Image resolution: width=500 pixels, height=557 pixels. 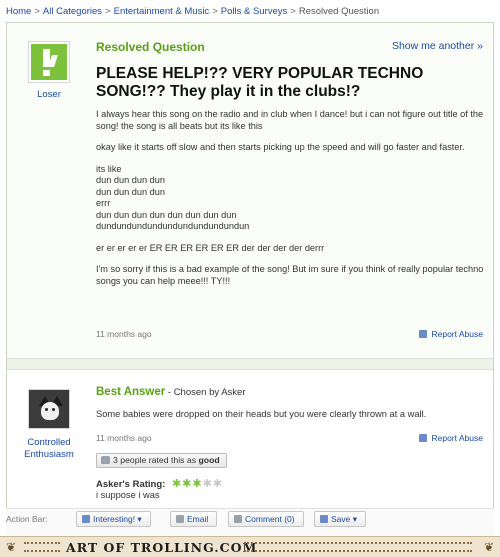 I want to click on comment-label: Comment (0), so click(x=270, y=519).